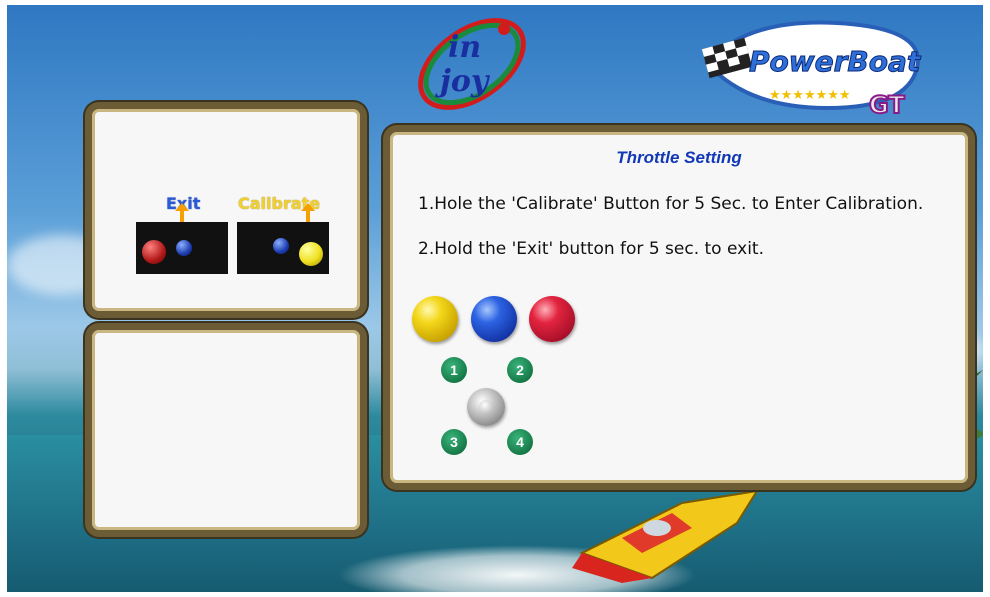  Describe the element at coordinates (887, 105) in the screenshot. I see `svg-text: GT` at that location.